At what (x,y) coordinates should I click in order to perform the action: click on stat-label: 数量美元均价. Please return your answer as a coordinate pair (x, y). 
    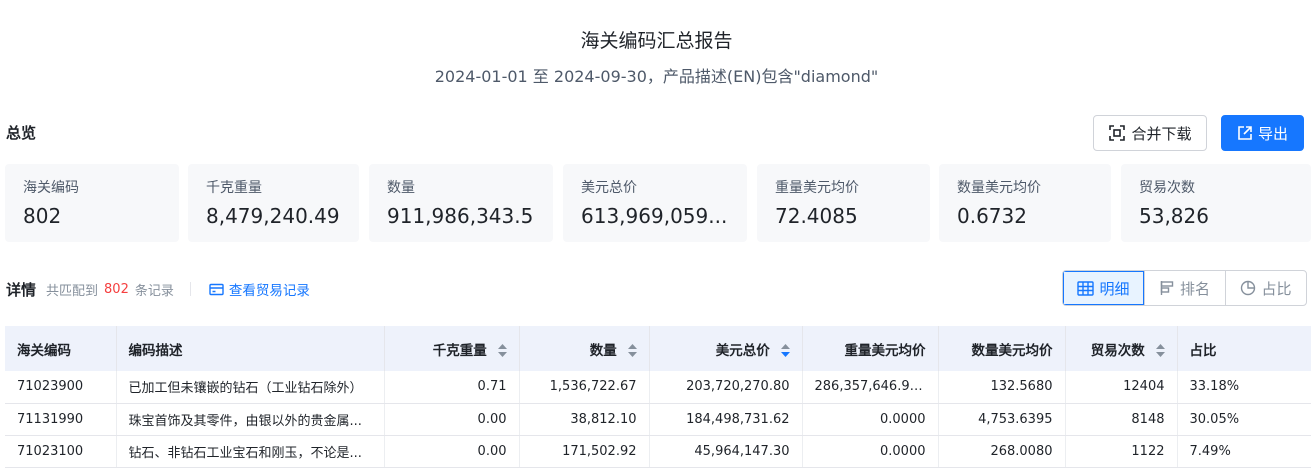
    Looking at the image, I should click on (999, 188).